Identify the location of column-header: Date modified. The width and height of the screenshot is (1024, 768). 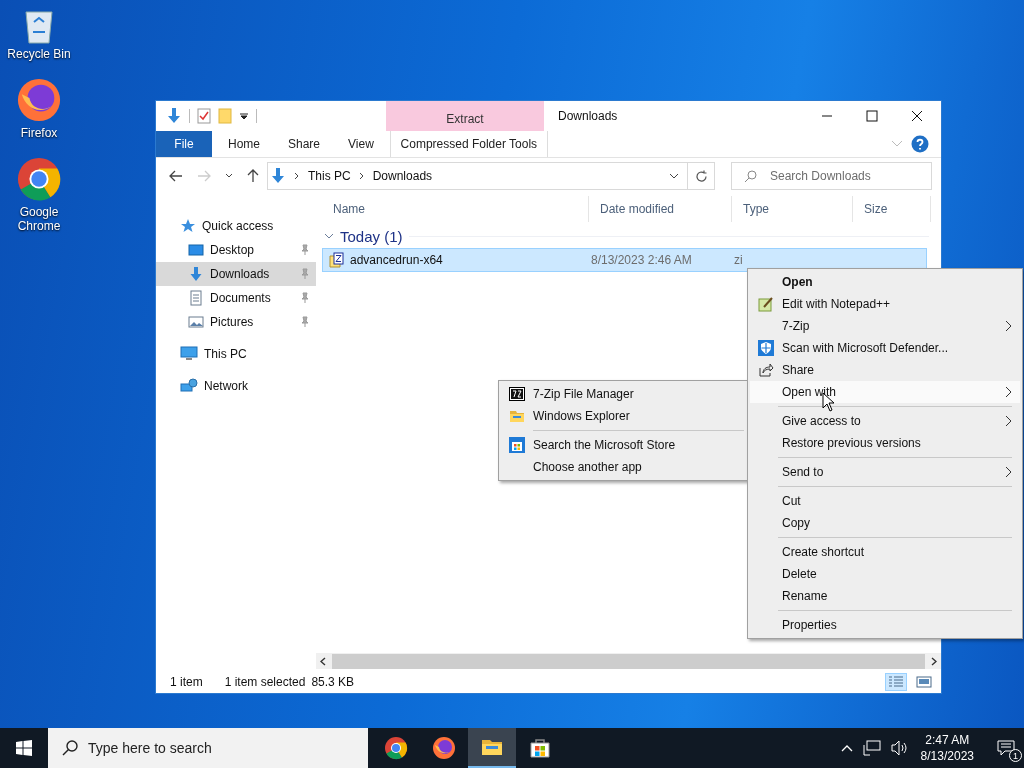
(660, 209).